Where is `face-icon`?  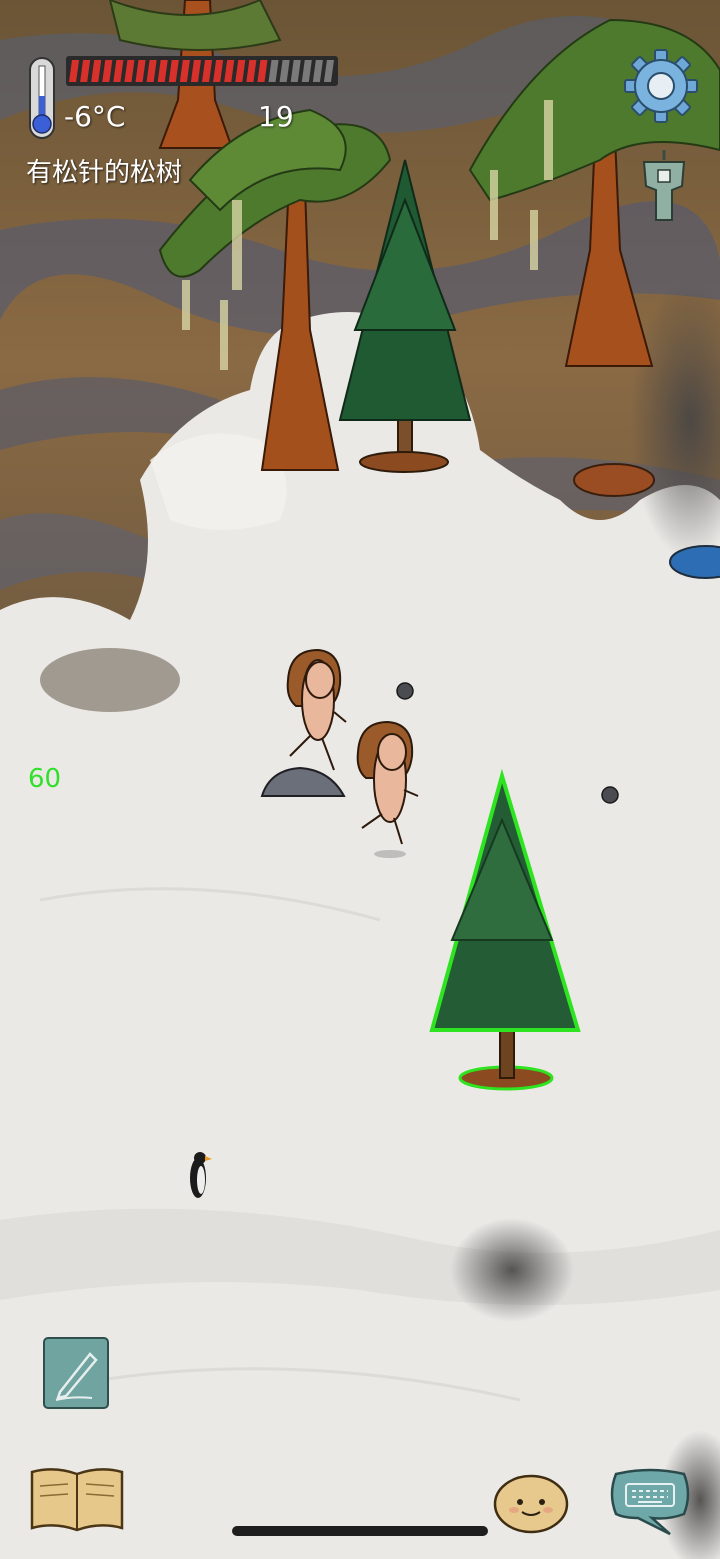
face-icon is located at coordinates (531, 1504).